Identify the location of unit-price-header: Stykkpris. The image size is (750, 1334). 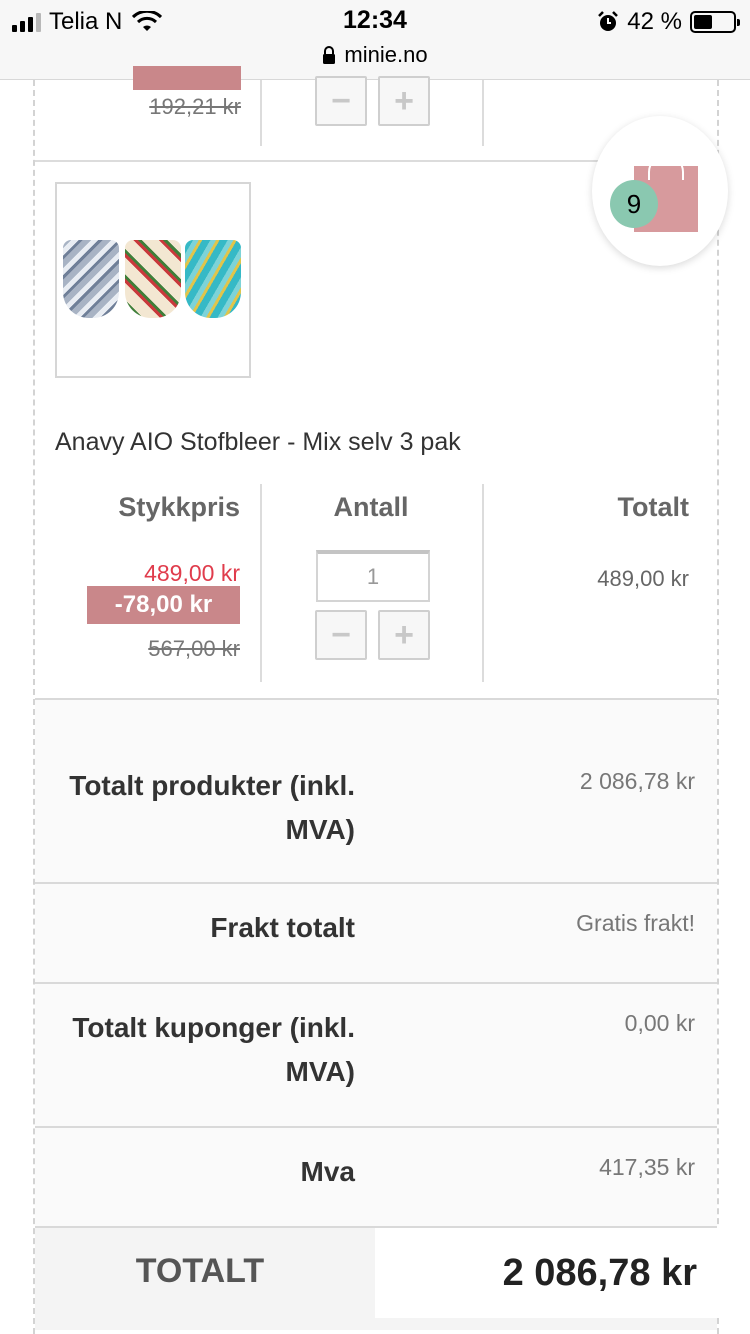
(179, 507).